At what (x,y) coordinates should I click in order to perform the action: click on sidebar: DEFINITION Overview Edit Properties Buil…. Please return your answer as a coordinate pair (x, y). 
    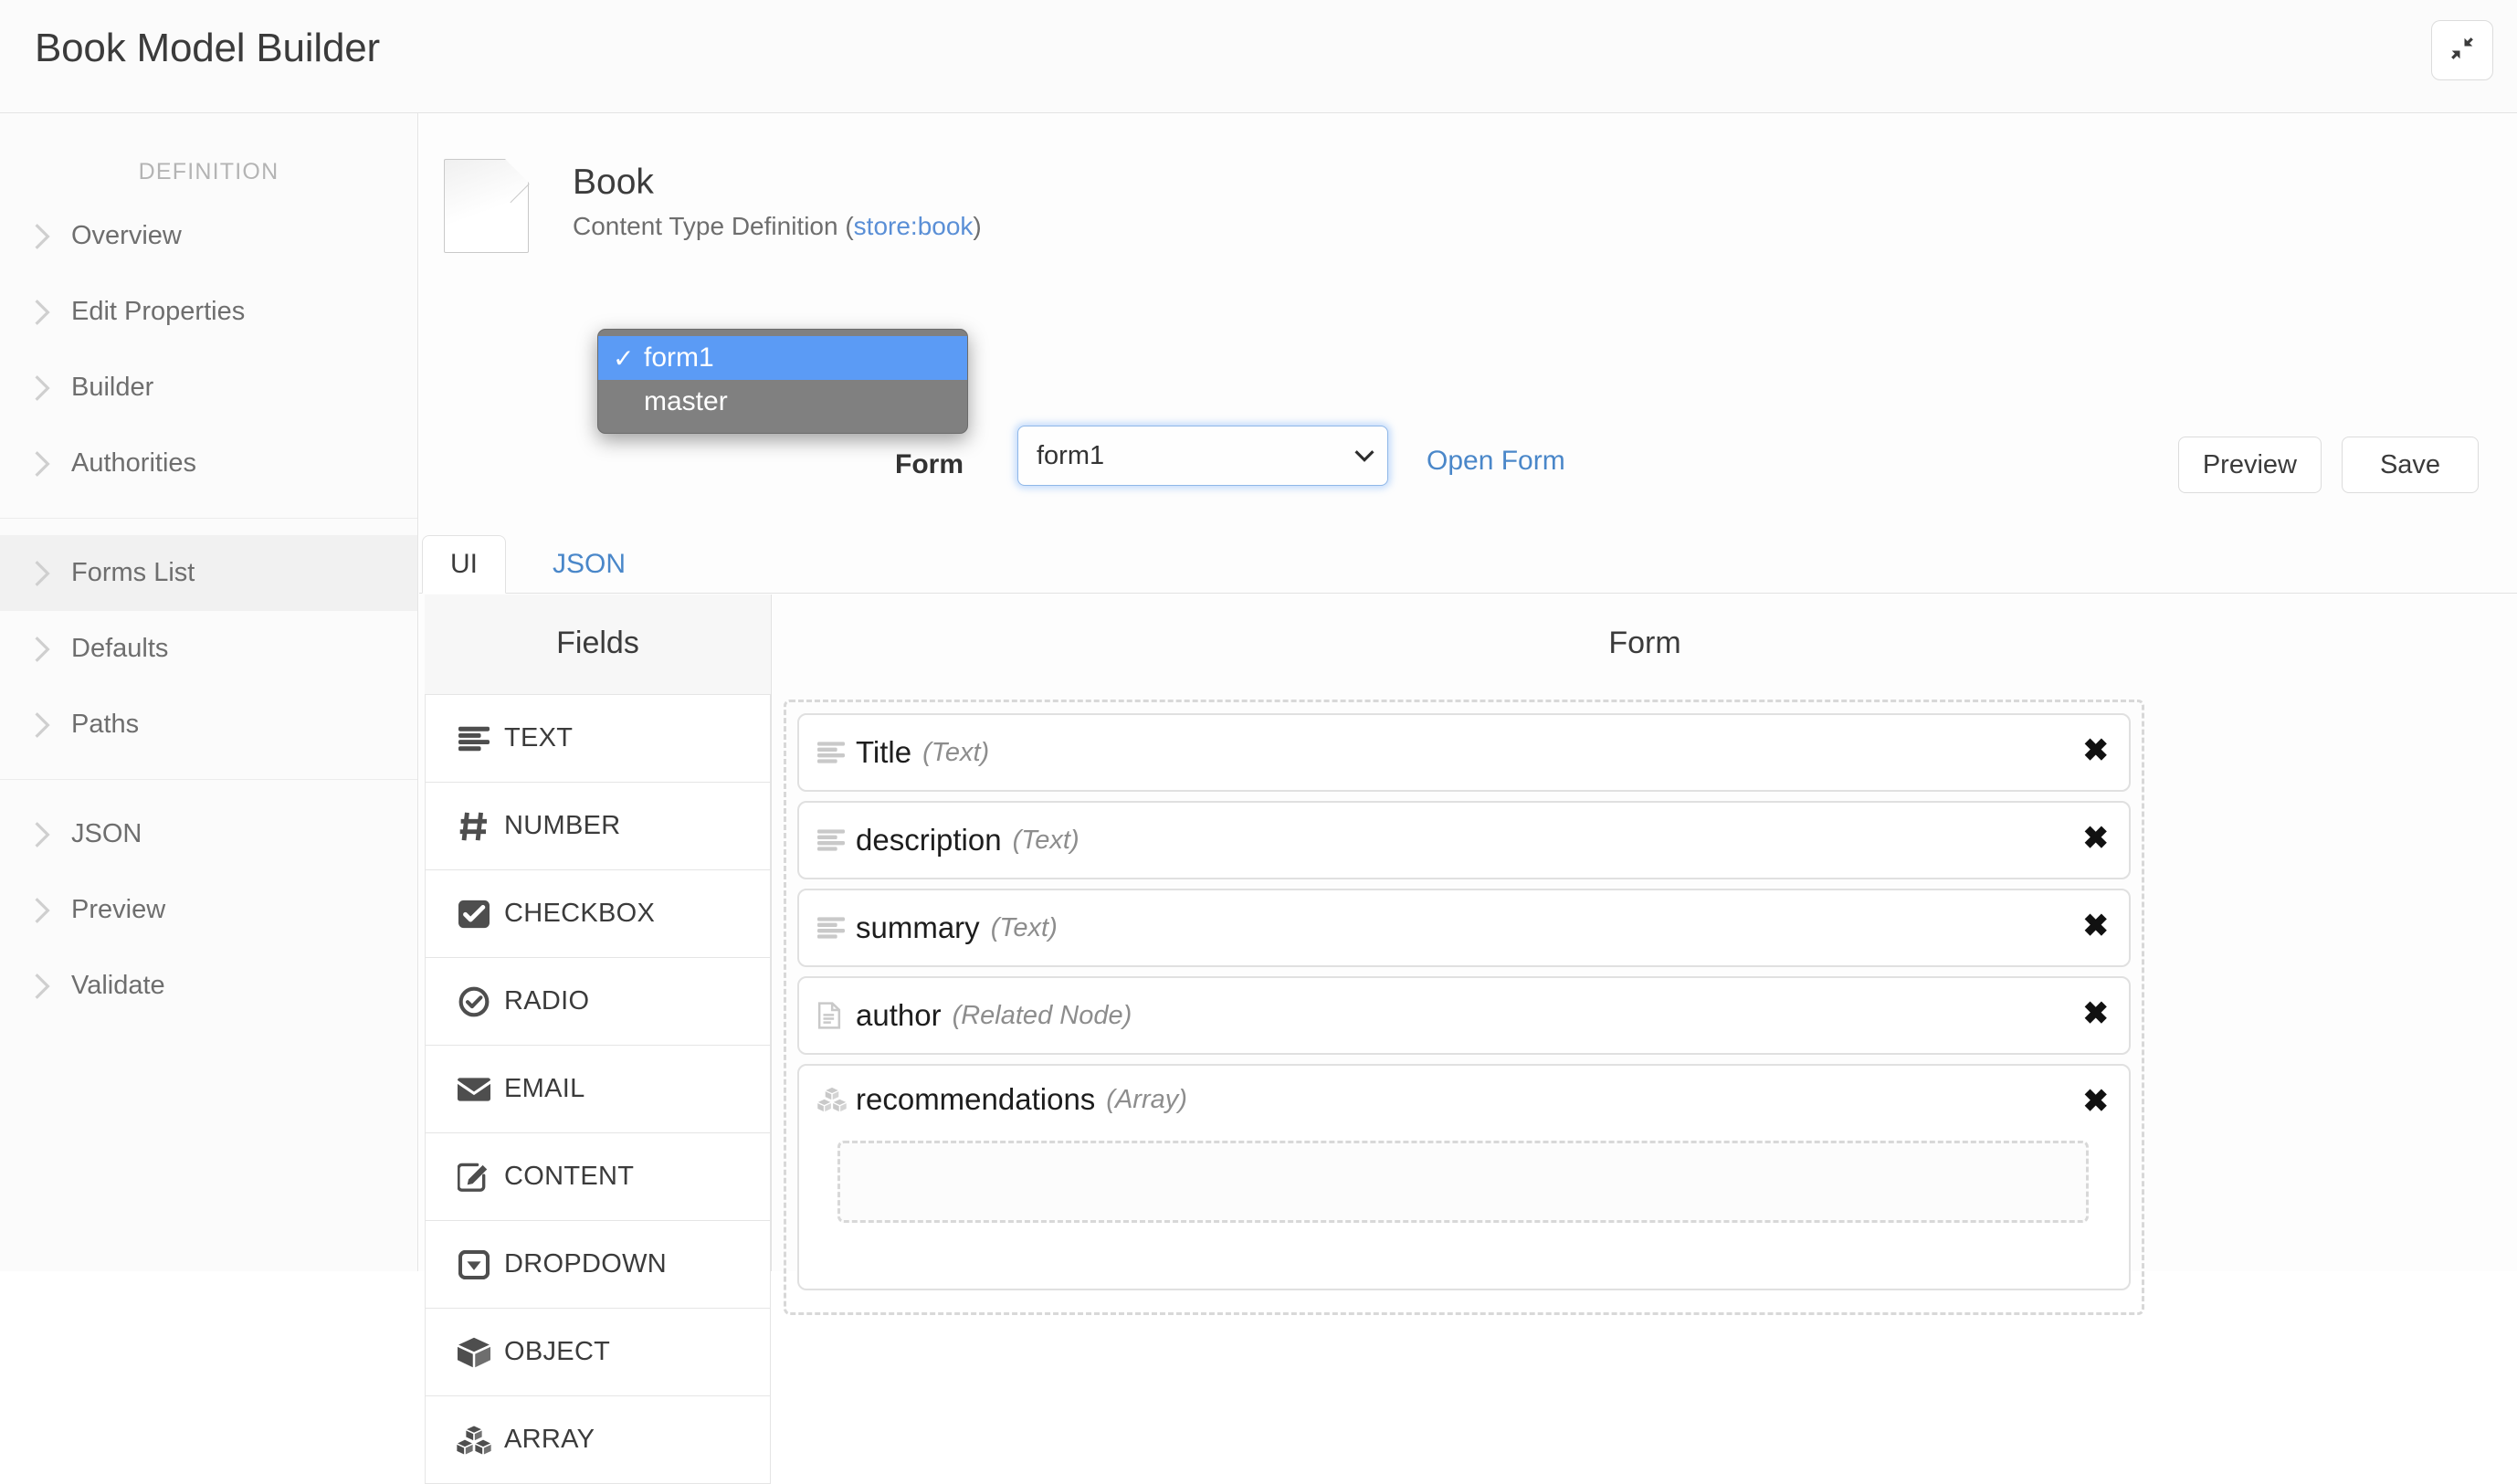
    Looking at the image, I should click on (209, 692).